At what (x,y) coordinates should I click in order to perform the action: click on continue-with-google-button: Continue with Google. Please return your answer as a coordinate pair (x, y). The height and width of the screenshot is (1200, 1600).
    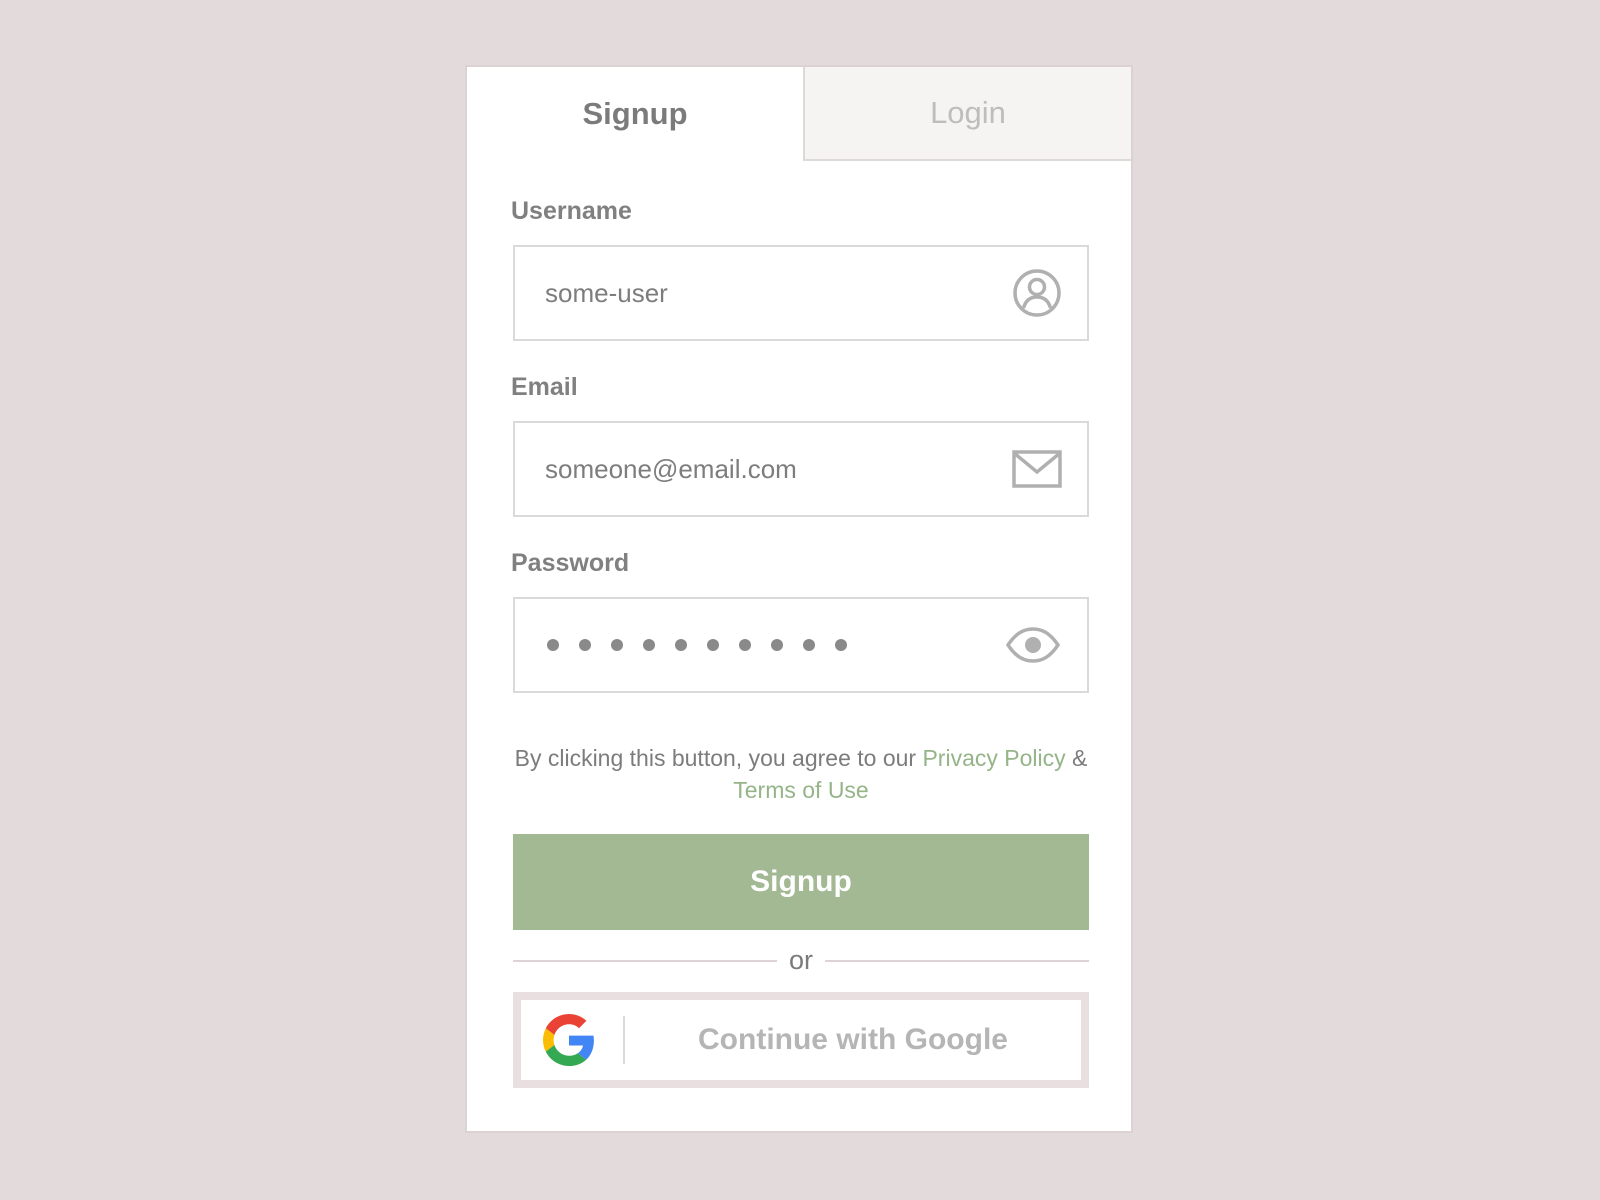
    Looking at the image, I should click on (801, 1040).